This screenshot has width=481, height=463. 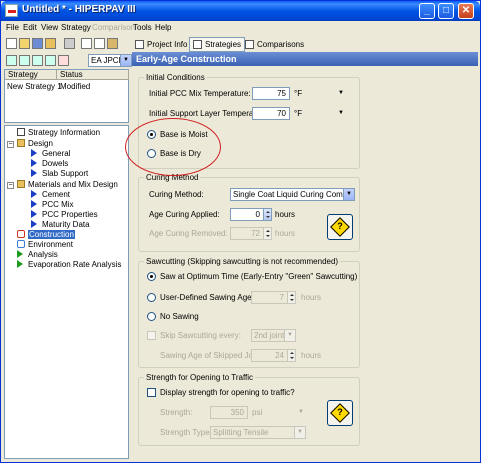 What do you see at coordinates (93, 75) in the screenshot?
I see `column-header-status: Status` at bounding box center [93, 75].